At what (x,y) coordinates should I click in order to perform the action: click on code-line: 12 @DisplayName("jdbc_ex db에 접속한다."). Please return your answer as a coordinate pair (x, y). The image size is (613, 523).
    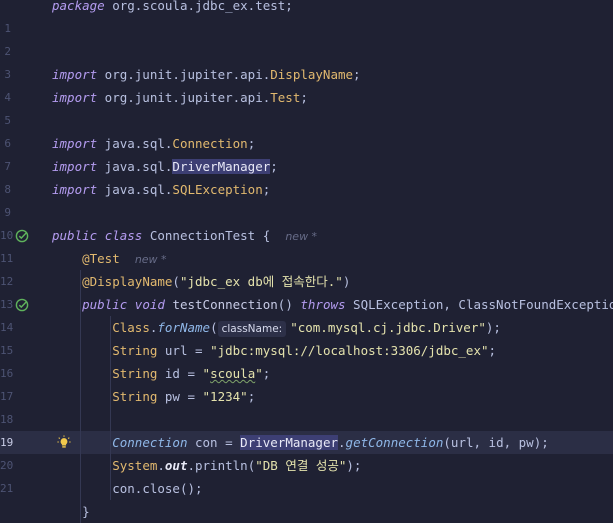
    Looking at the image, I should click on (306, 281).